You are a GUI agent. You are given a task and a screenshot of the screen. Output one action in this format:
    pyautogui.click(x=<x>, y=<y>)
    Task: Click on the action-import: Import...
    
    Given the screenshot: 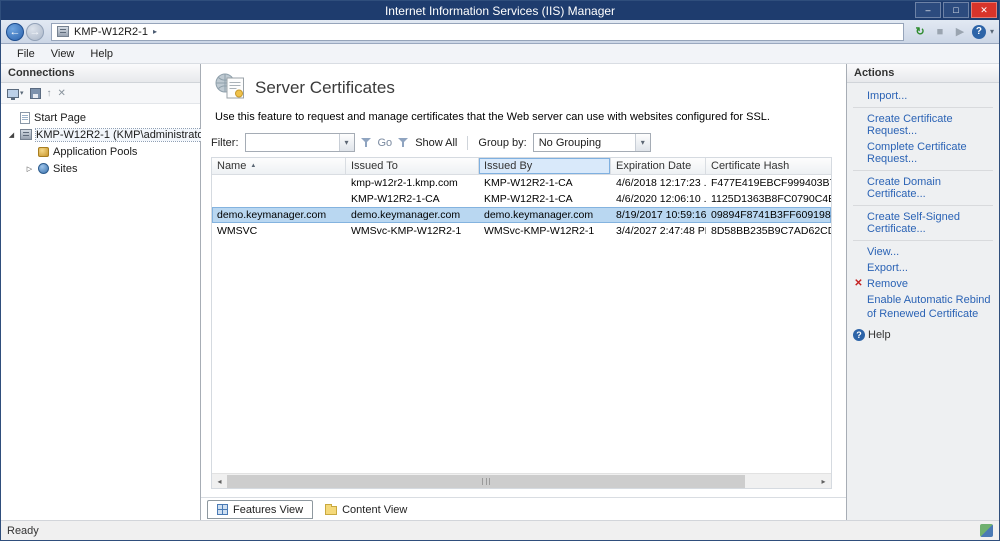 What is the action you would take?
    pyautogui.click(x=923, y=96)
    